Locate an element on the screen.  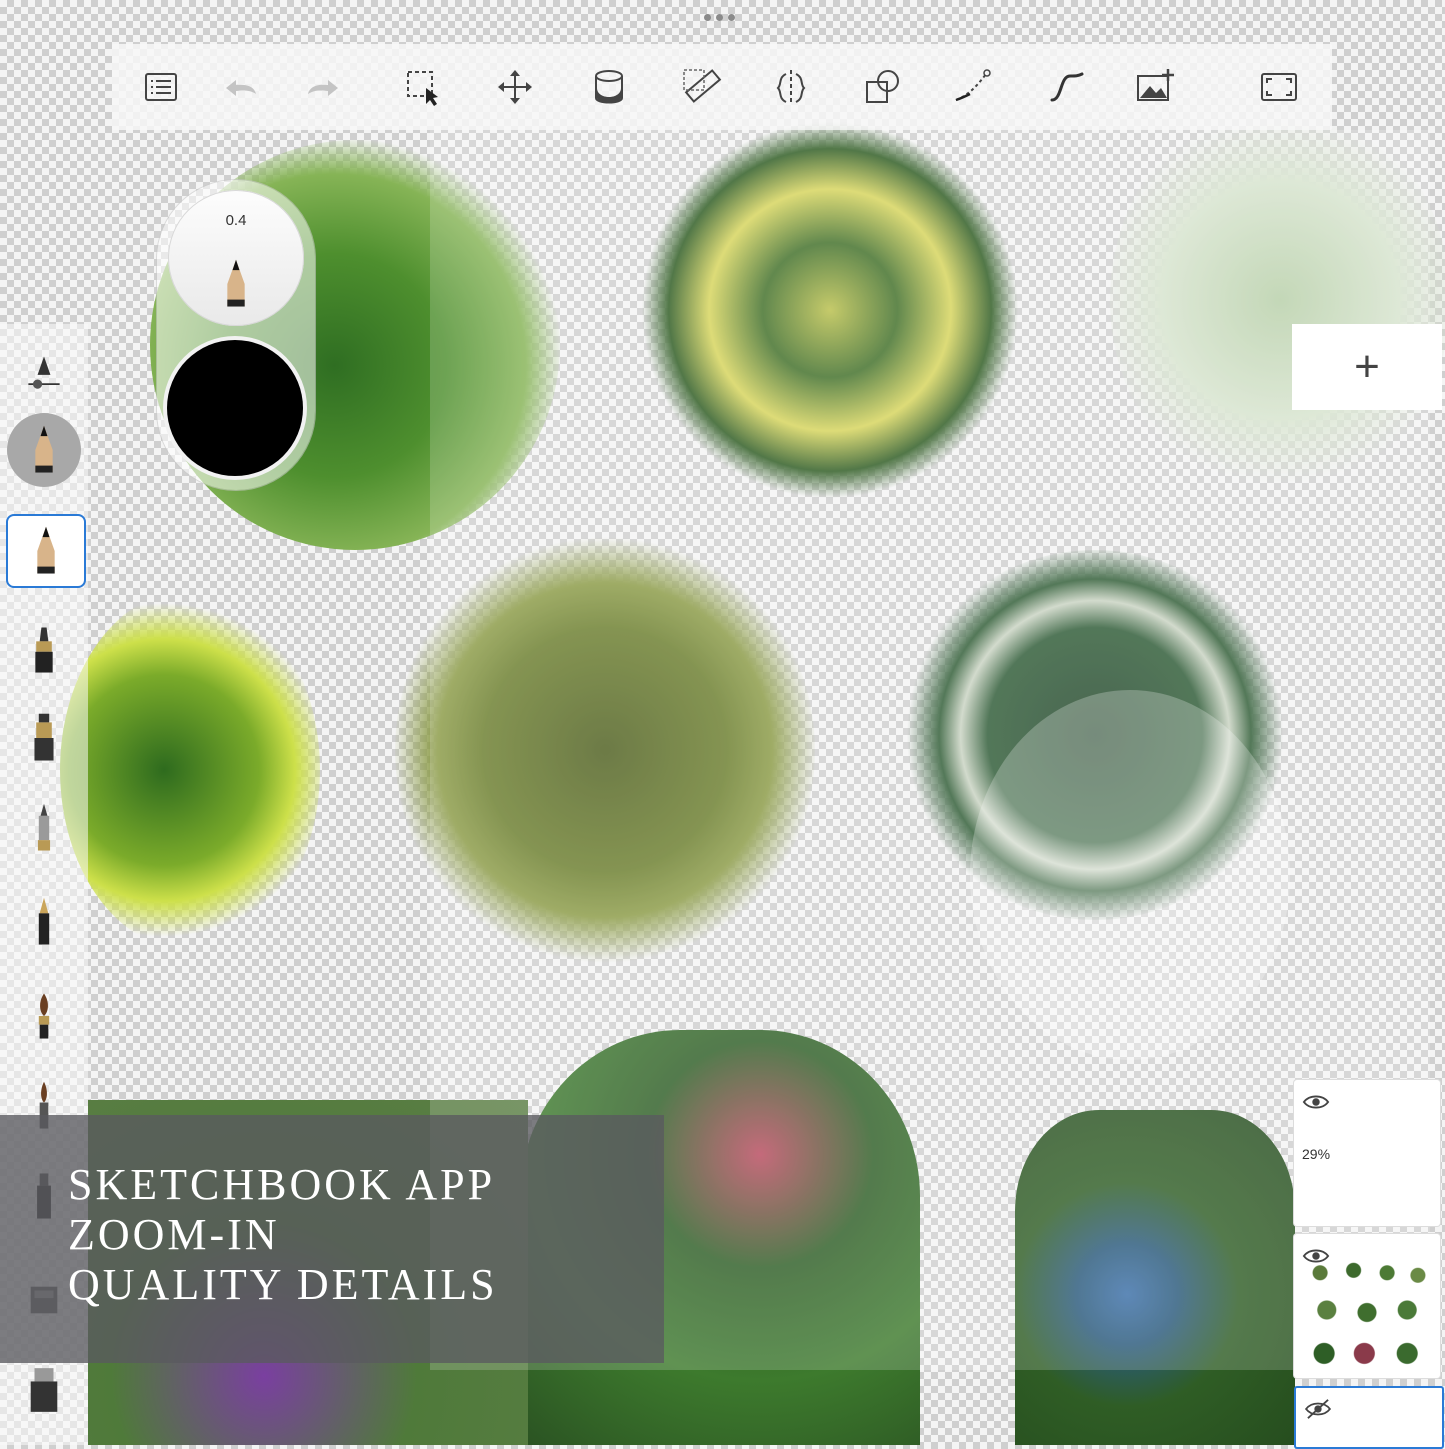
redo-icon is located at coordinates (323, 87).